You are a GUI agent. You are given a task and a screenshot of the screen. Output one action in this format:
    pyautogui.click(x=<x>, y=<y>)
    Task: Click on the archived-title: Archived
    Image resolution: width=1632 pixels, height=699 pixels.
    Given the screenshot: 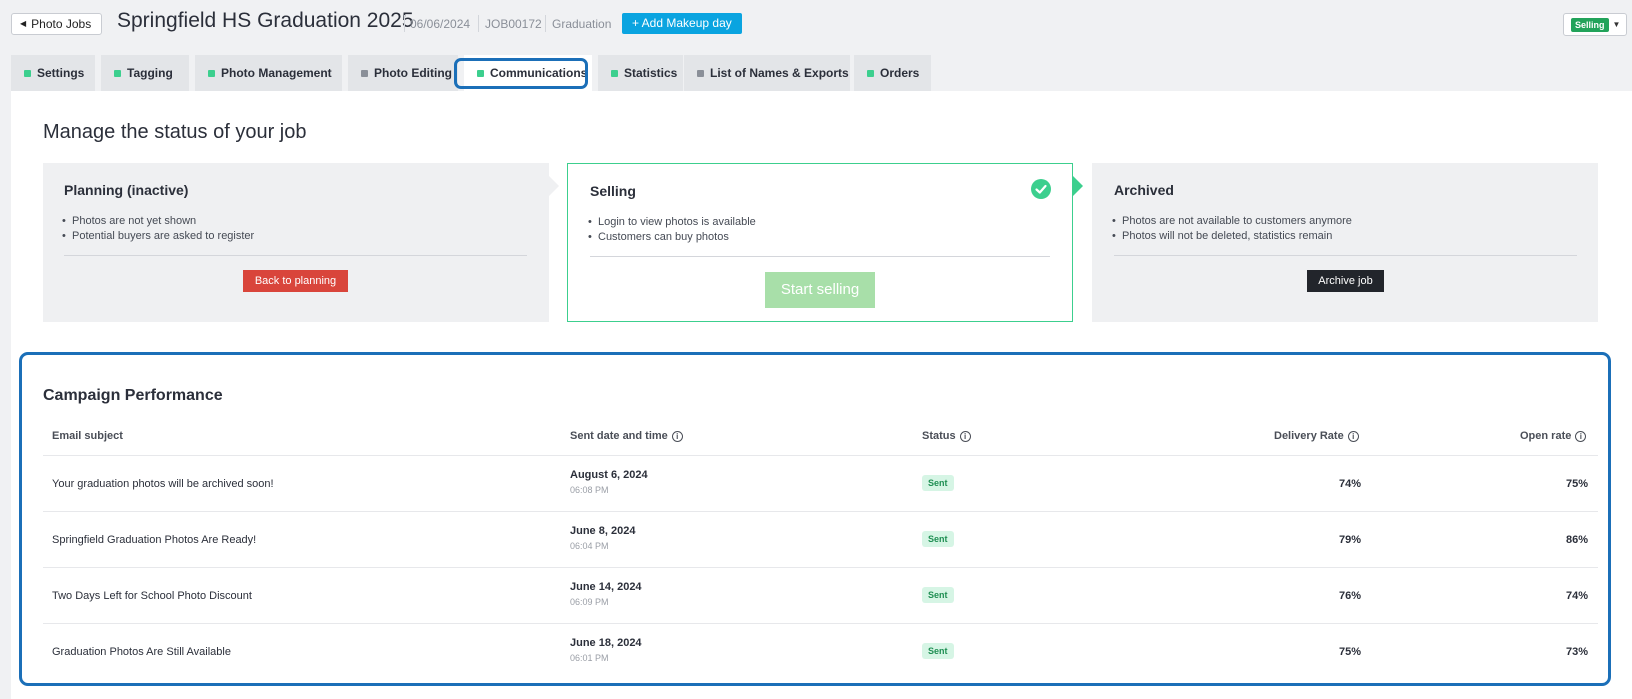 What is the action you would take?
    pyautogui.click(x=1144, y=190)
    